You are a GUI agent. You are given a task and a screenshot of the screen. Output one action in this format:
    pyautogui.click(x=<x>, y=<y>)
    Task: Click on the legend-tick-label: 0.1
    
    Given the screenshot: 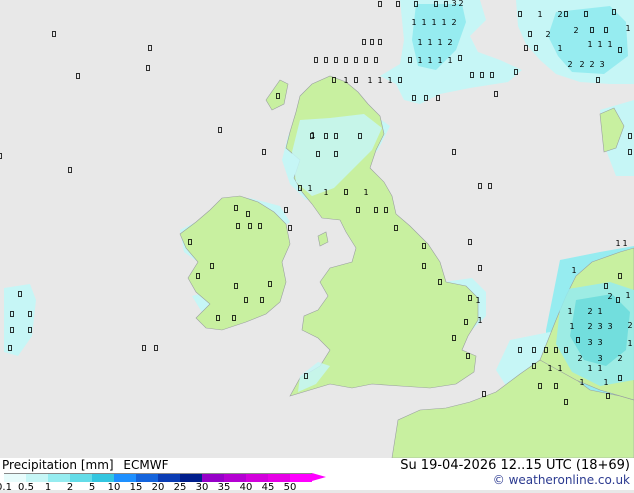 What is the action you would take?
    pyautogui.click(x=6, y=487)
    